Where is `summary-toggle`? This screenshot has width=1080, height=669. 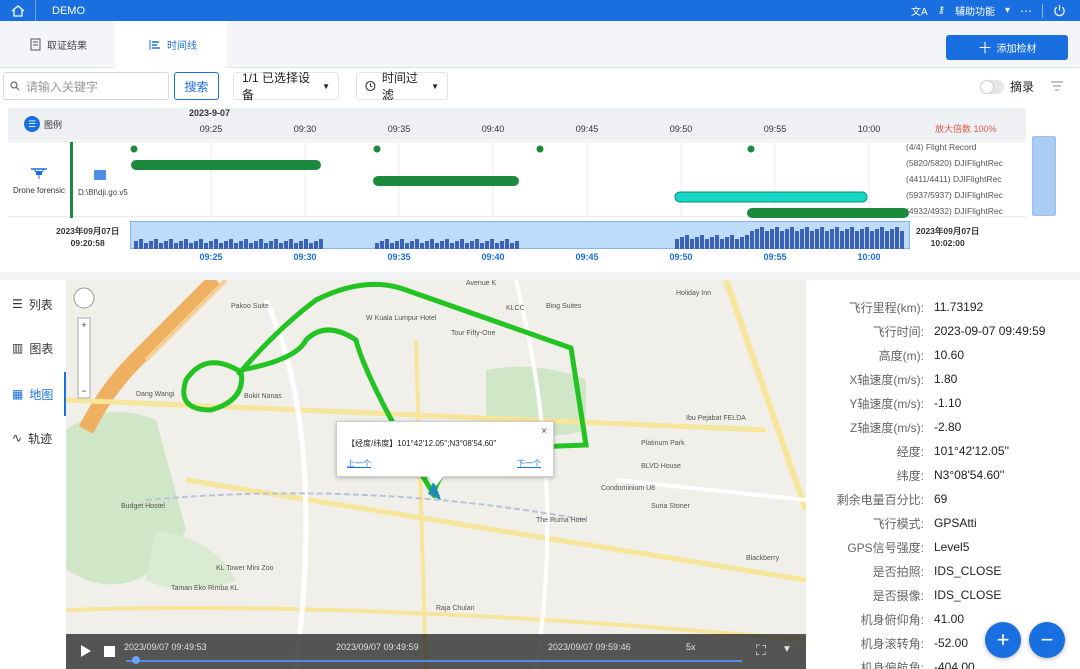 summary-toggle is located at coordinates (991, 86).